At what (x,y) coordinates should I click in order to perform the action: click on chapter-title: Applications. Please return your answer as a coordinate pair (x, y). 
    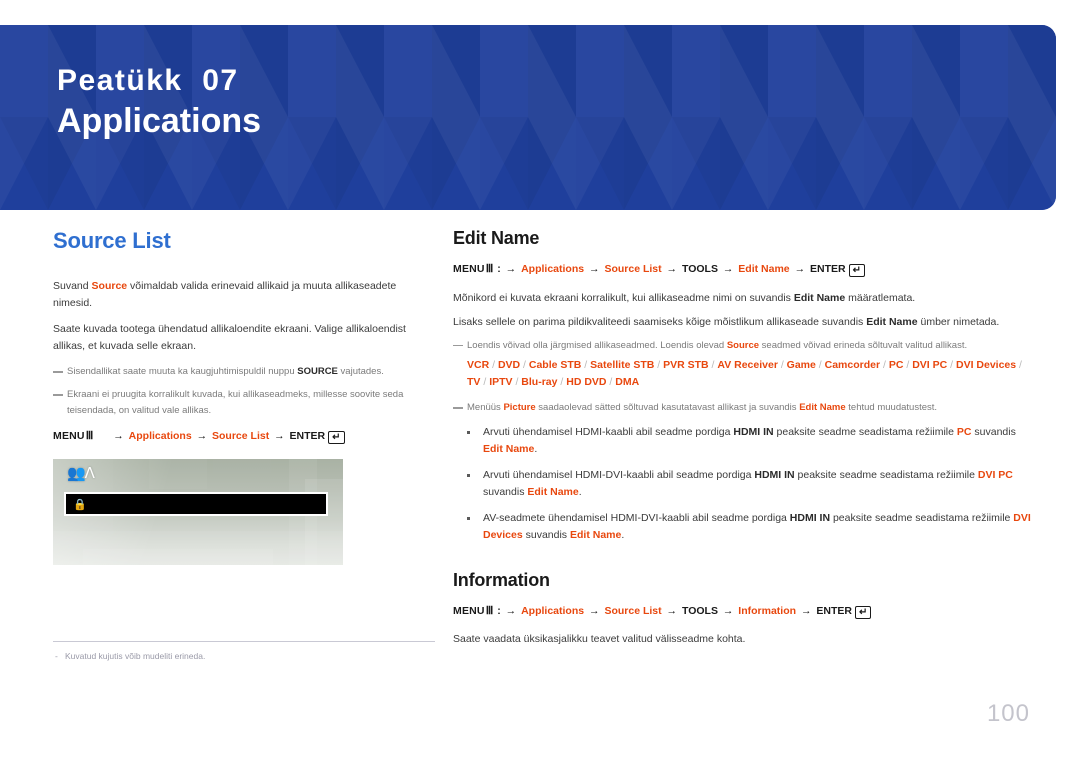
    Looking at the image, I should click on (159, 121).